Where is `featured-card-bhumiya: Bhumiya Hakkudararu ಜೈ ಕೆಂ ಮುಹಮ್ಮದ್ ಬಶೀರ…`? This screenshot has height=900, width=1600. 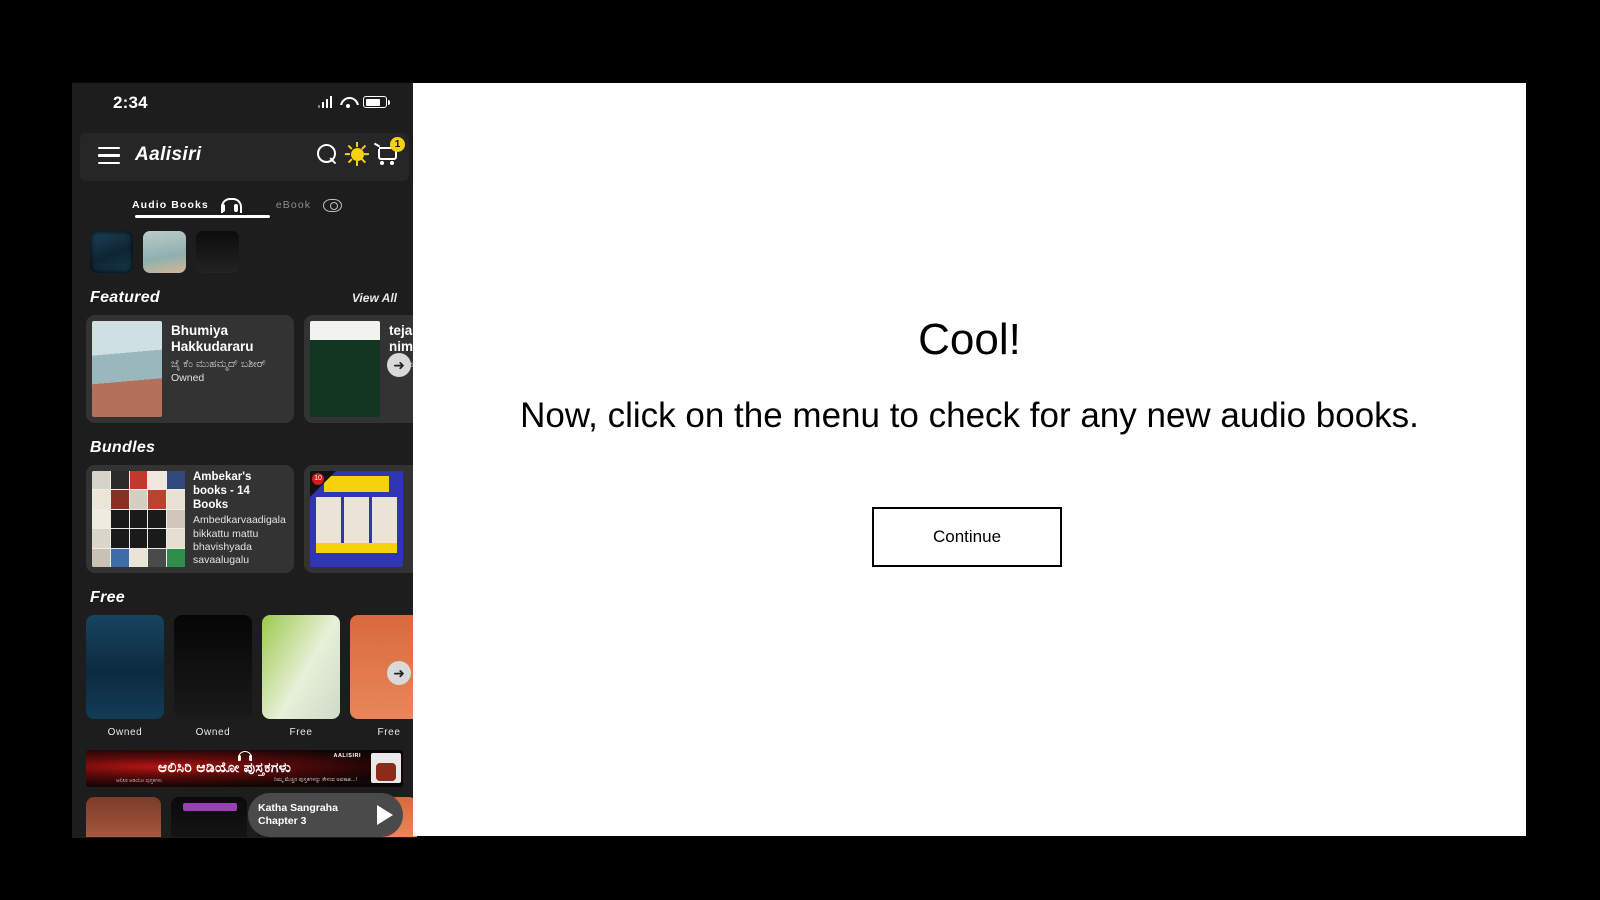
featured-card-bhumiya: Bhumiya Hakkudararu ಜೈ ಕೆಂ ಮುಹಮ್ಮದ್ ಬಶೀರ… is located at coordinates (190, 369).